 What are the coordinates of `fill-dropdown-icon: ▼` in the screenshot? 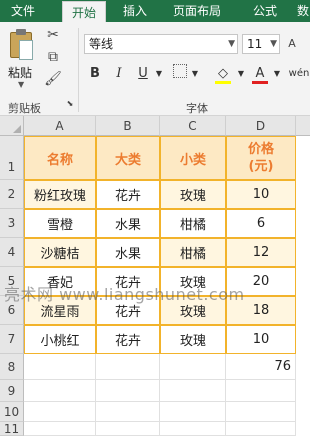 It's located at (241, 74).